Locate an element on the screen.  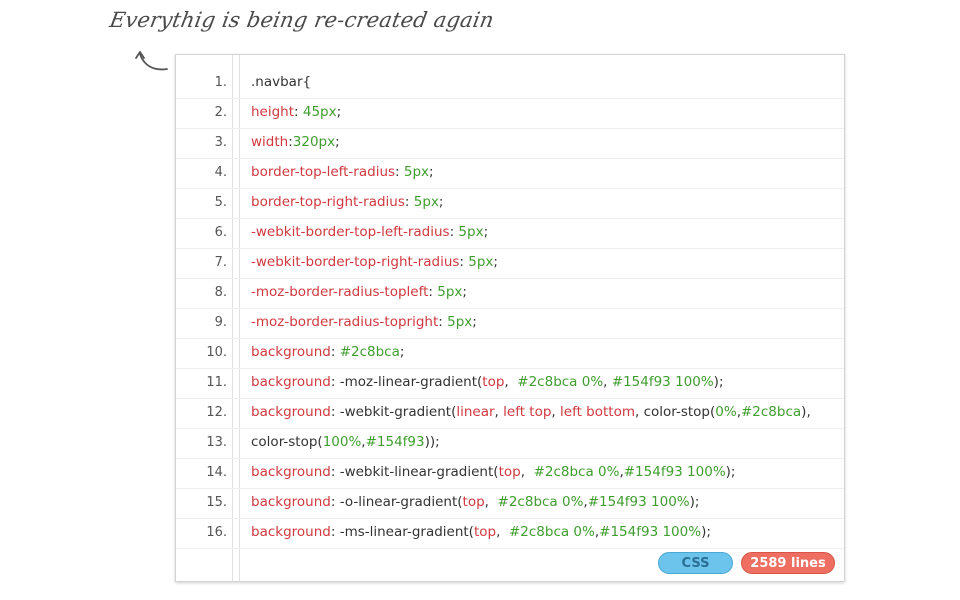
code-token-plain: : -webkit-gradient( is located at coordinates (393, 412).